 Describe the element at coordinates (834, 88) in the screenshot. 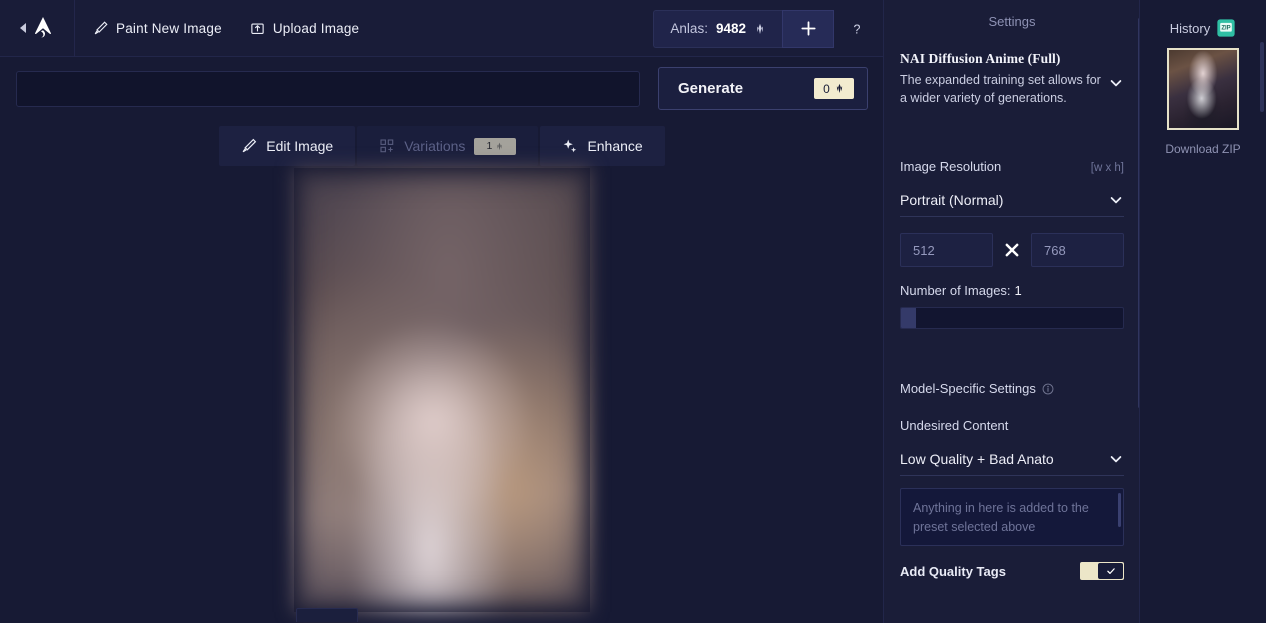

I see `generate-cost-badge: 0` at that location.